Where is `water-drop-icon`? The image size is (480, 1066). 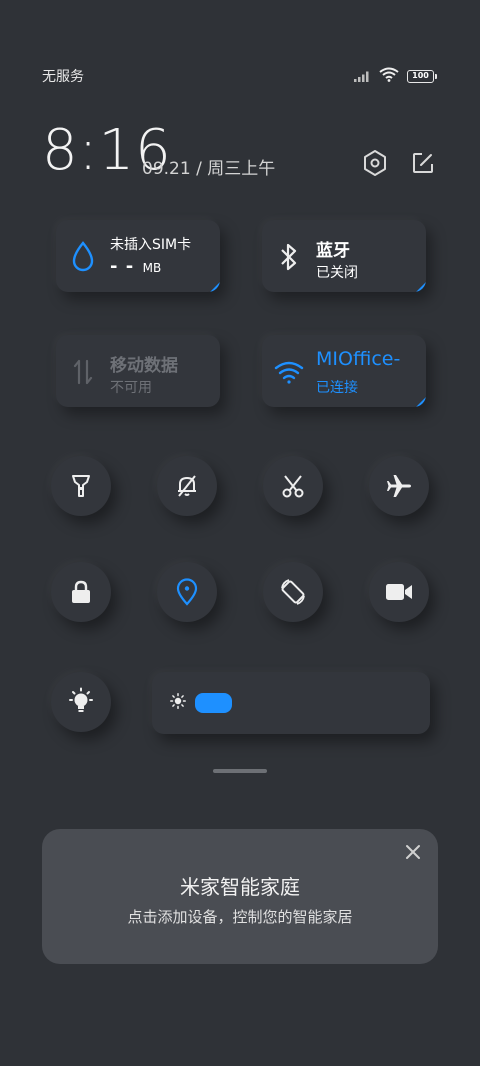
water-drop-icon is located at coordinates (83, 256).